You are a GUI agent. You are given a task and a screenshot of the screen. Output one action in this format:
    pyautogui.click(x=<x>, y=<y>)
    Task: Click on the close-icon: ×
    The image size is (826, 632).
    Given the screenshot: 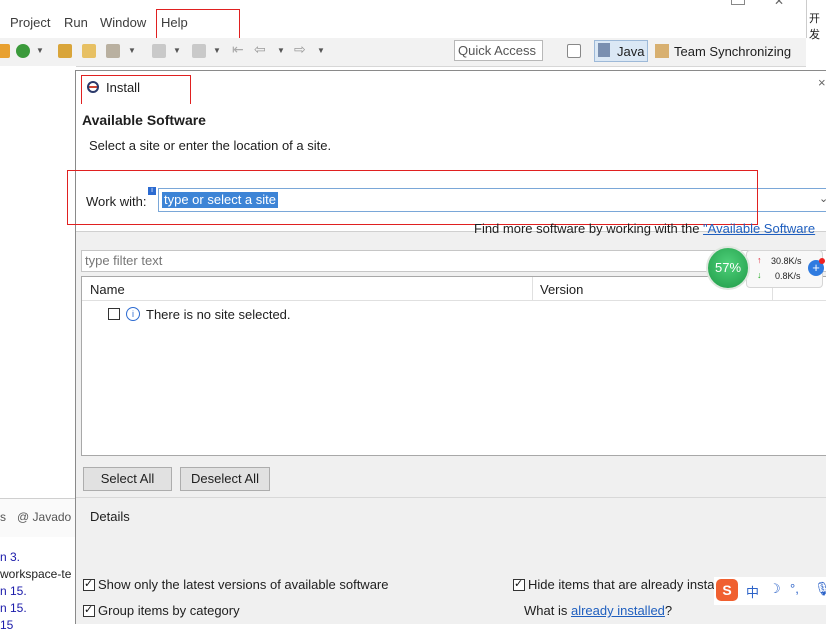 What is the action you would take?
    pyautogui.click(x=822, y=82)
    